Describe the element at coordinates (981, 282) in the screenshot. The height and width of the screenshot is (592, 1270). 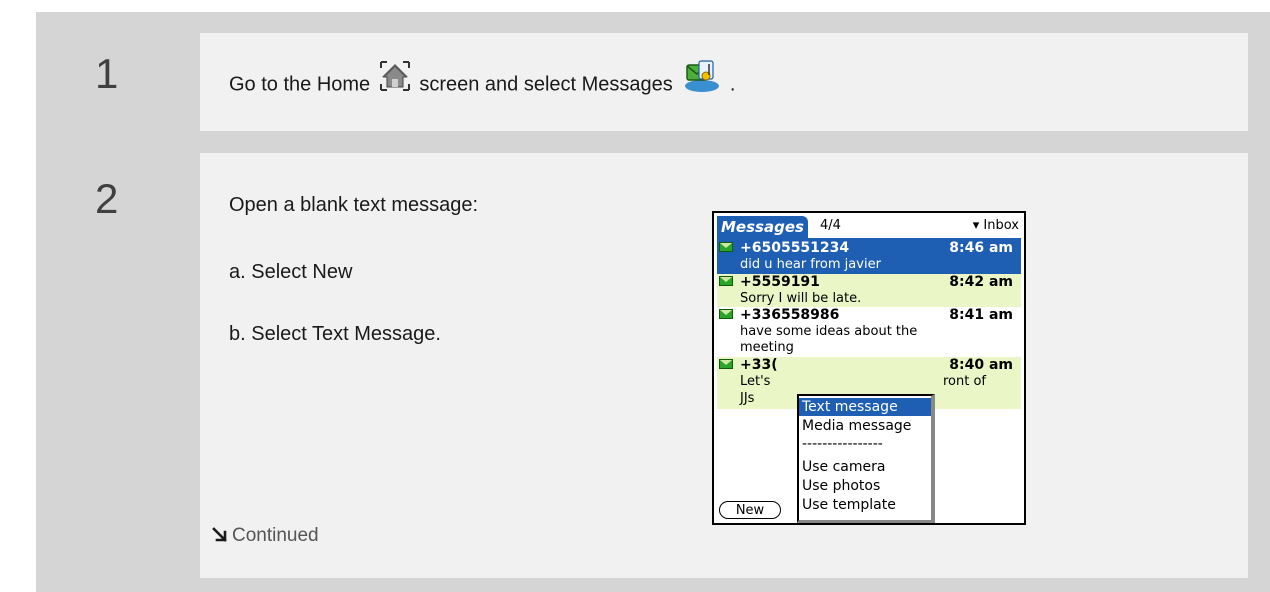
I see `message-time: 8:42 am` at that location.